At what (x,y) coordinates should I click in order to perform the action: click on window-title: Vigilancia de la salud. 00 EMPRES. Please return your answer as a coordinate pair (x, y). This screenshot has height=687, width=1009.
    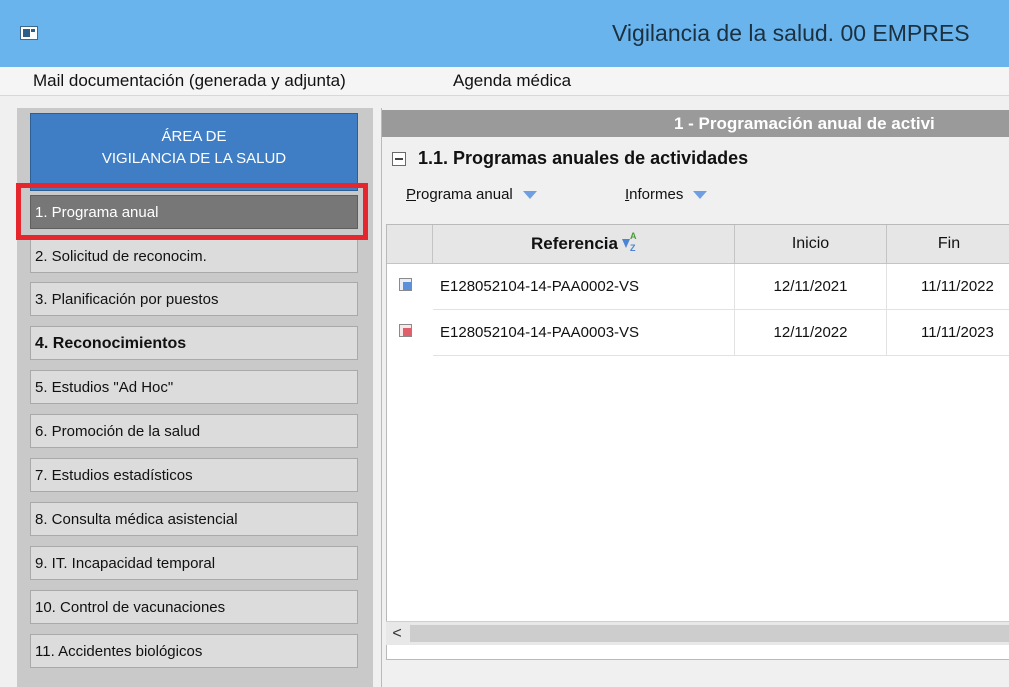
    Looking at the image, I should click on (791, 33).